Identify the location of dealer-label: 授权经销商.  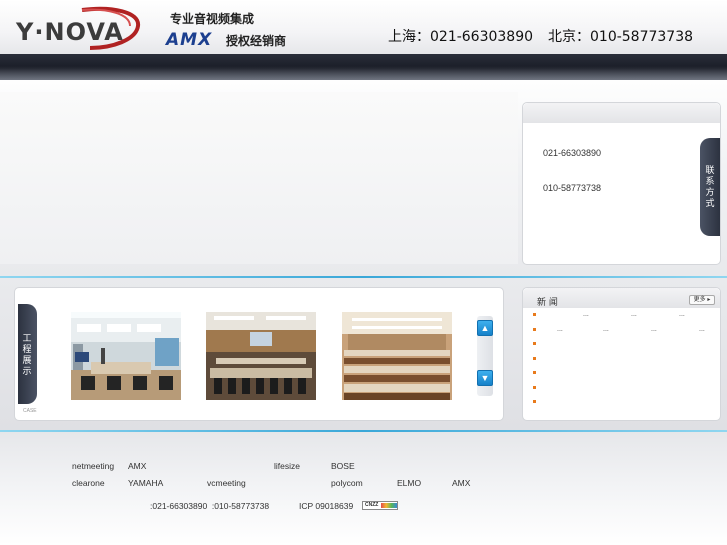
(256, 41).